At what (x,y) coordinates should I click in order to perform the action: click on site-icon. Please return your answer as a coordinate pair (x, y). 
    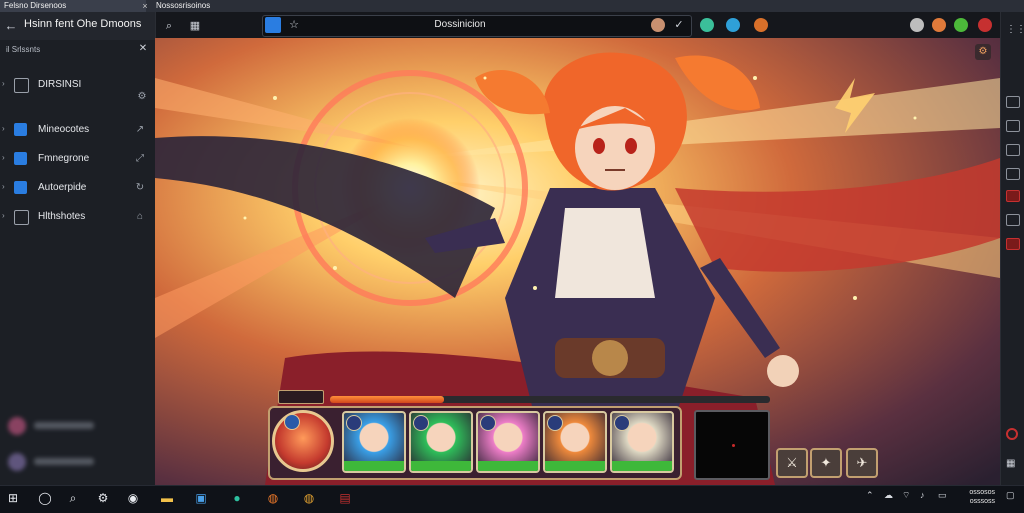
    Looking at the image, I should click on (273, 25).